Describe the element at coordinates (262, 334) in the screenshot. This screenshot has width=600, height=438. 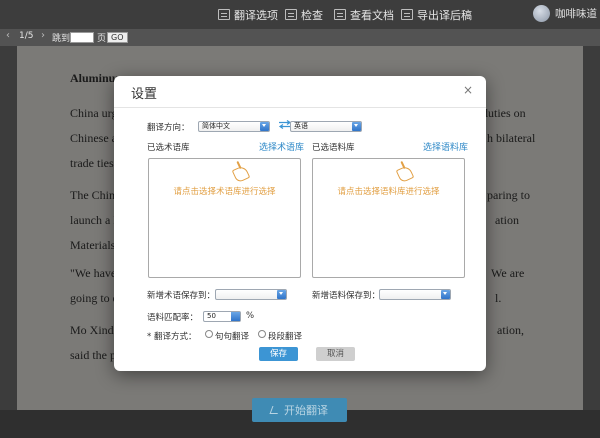
I see `mode-paragraph-radio` at that location.